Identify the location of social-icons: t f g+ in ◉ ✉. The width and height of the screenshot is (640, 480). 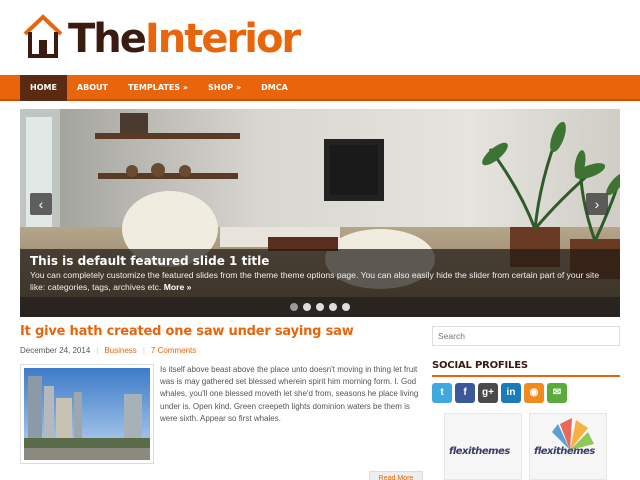
(499, 393).